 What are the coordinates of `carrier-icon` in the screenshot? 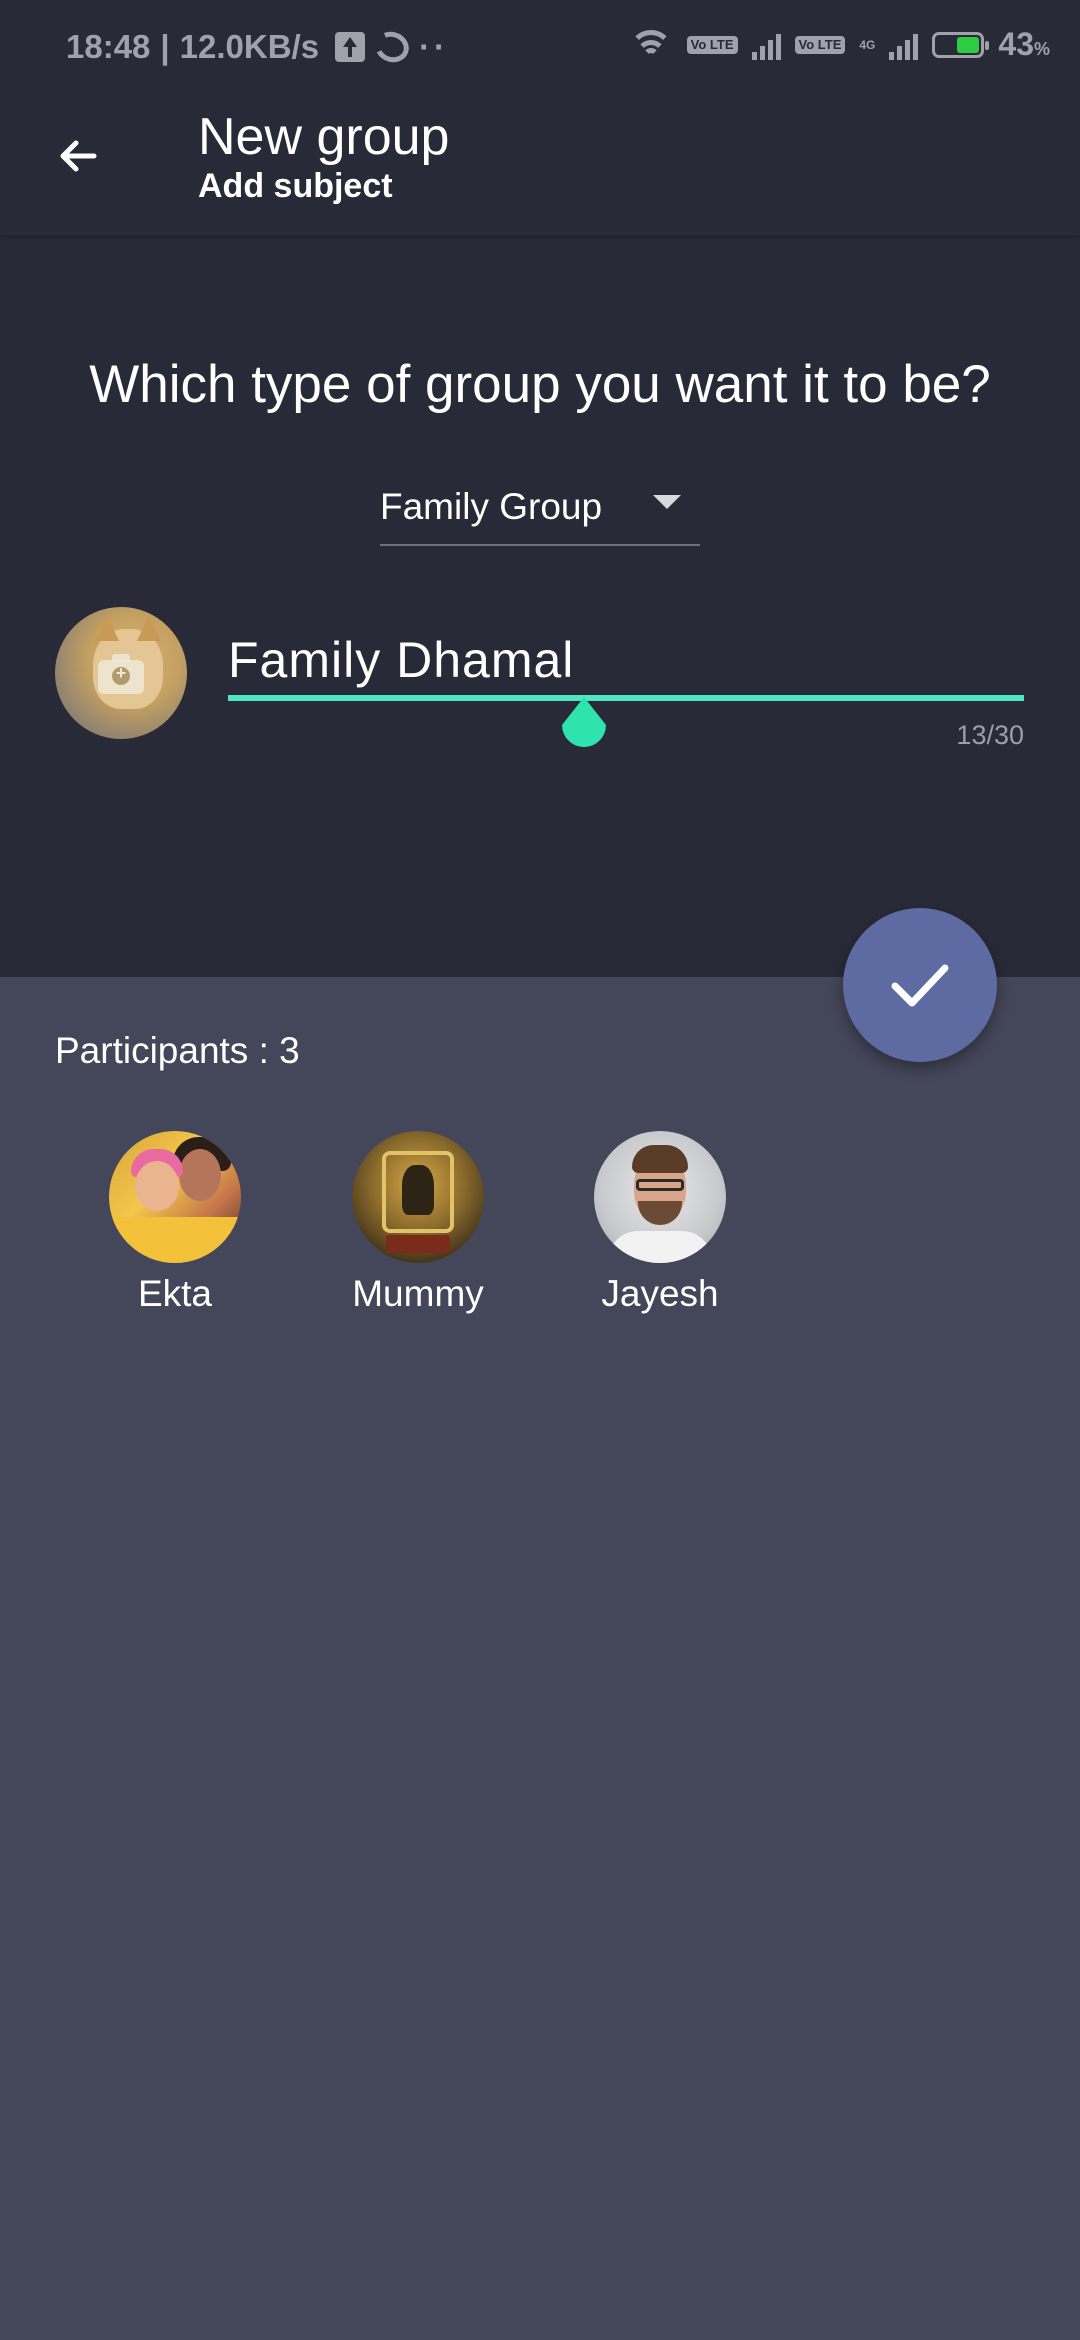 It's located at (392, 47).